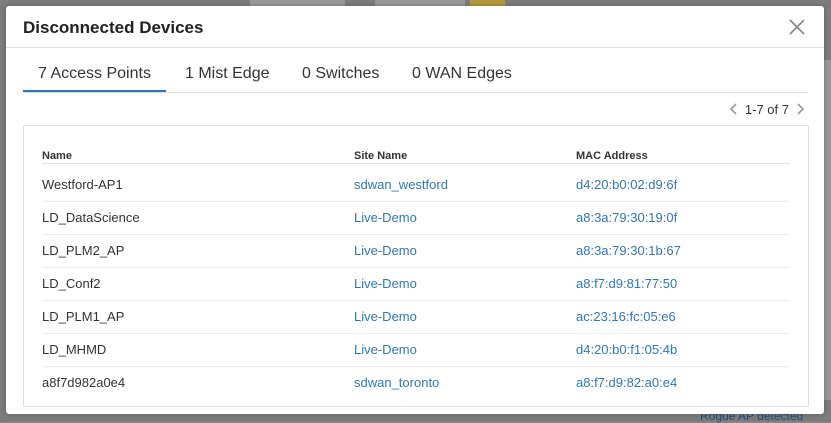 Image resolution: width=831 pixels, height=423 pixels. I want to click on site-name-link: sdwan_toronto, so click(396, 382).